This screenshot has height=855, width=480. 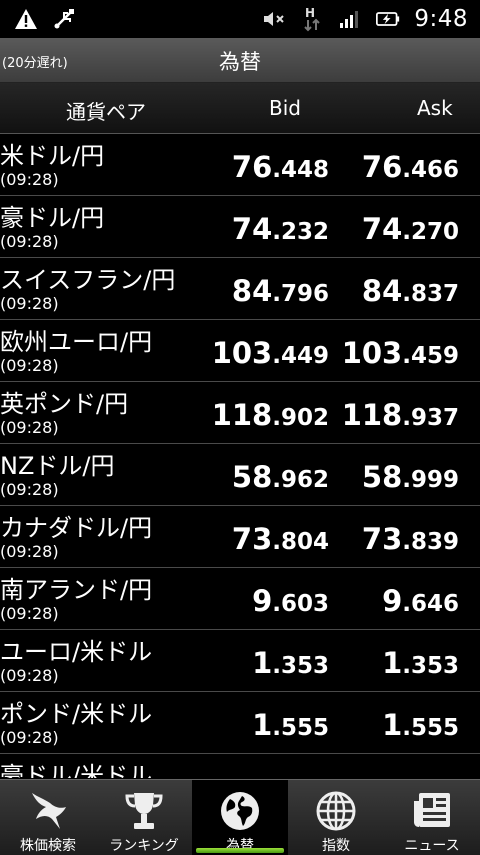 What do you see at coordinates (372, 415) in the screenshot?
I see `ask-integer: 118` at bounding box center [372, 415].